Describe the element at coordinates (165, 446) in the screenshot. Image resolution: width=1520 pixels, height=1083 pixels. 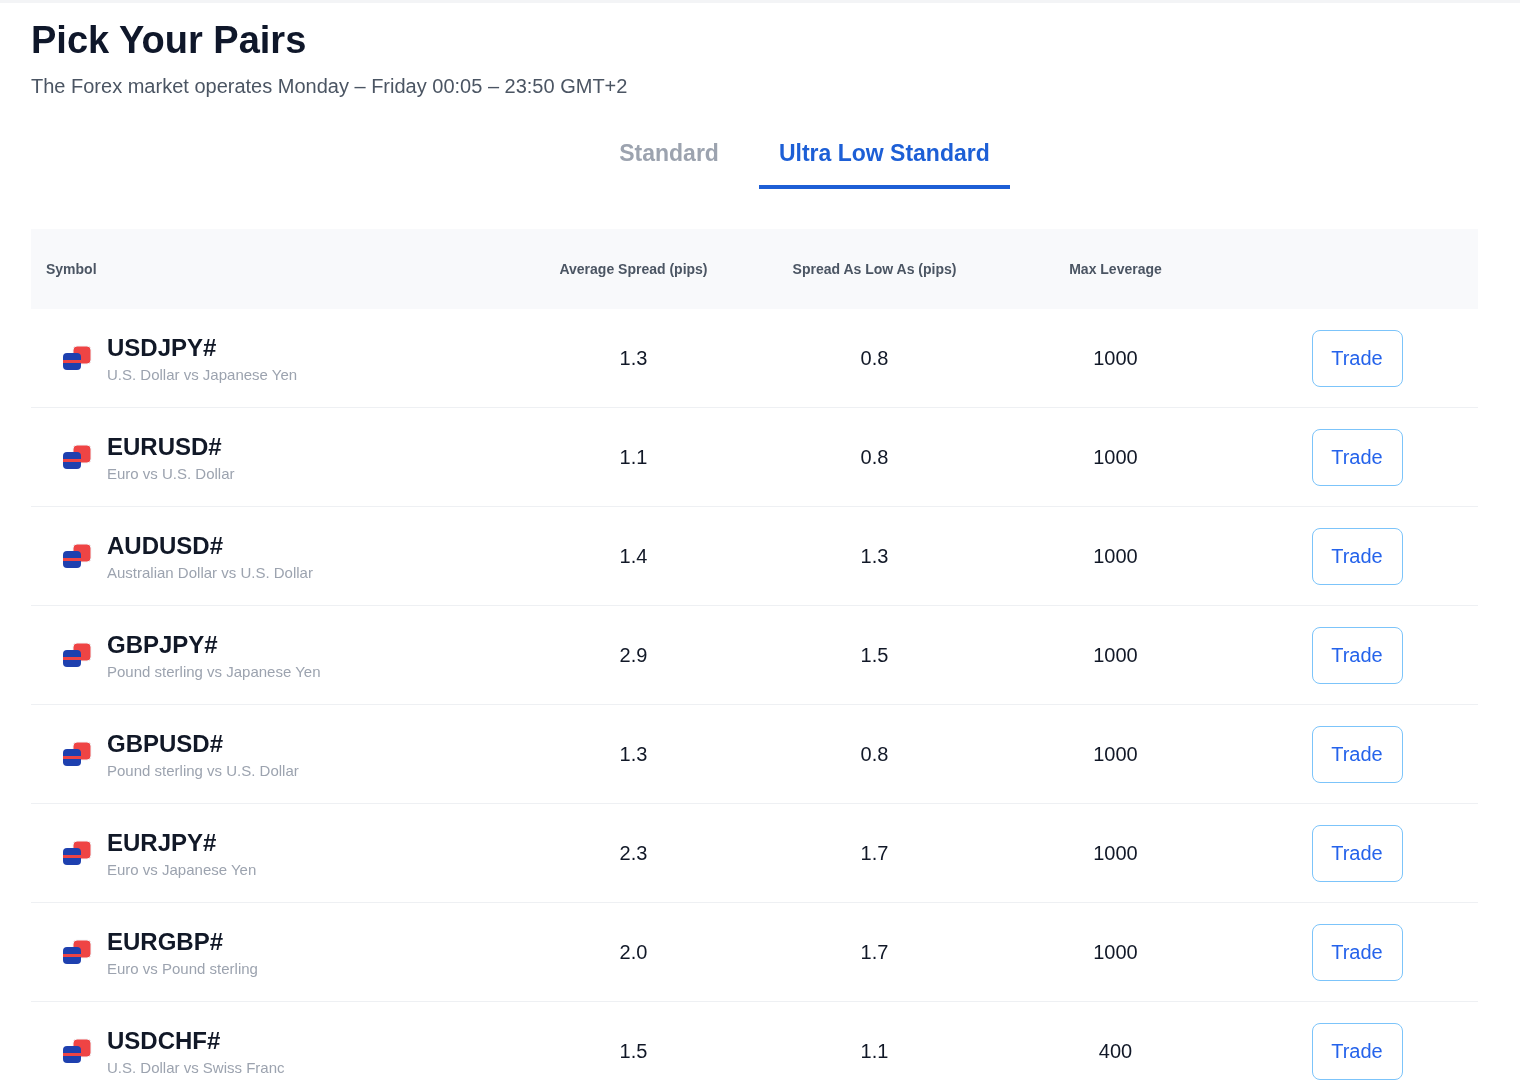
I see `symbol-code: EURUSD#` at that location.